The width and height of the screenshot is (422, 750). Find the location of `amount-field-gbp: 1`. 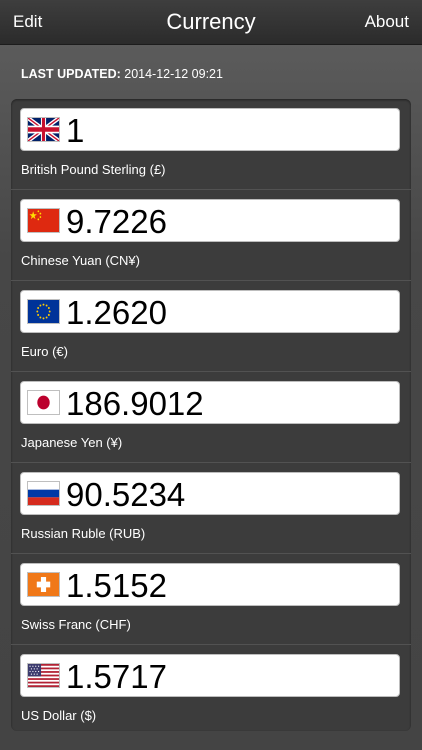

amount-field-gbp: 1 is located at coordinates (210, 129).